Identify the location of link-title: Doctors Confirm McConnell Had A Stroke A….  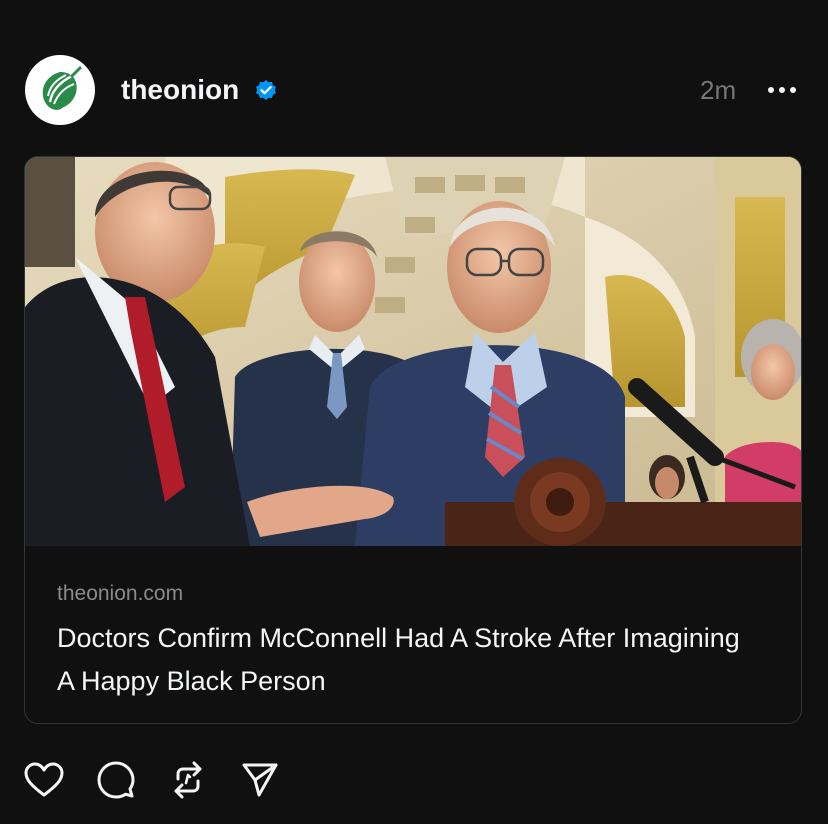
(398, 659).